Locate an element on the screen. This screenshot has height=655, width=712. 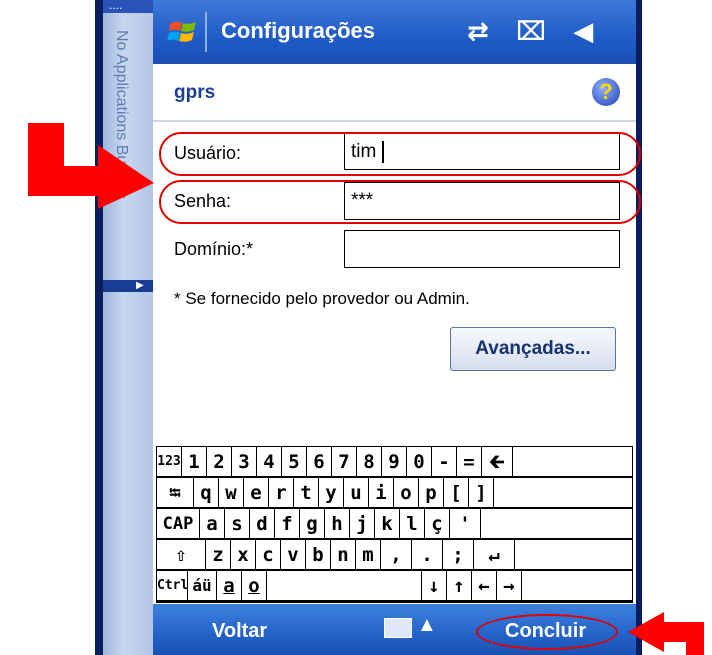
page-title: gprs is located at coordinates (195, 92).